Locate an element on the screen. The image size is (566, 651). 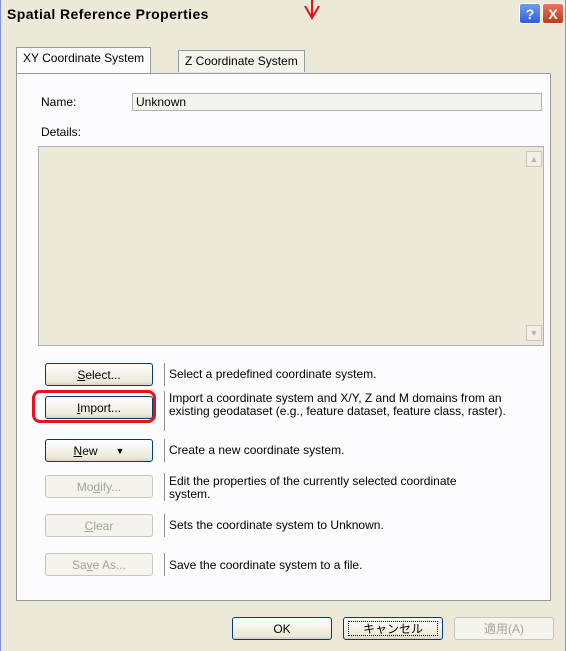
window-title: Spatial Reference Properties is located at coordinates (108, 14).